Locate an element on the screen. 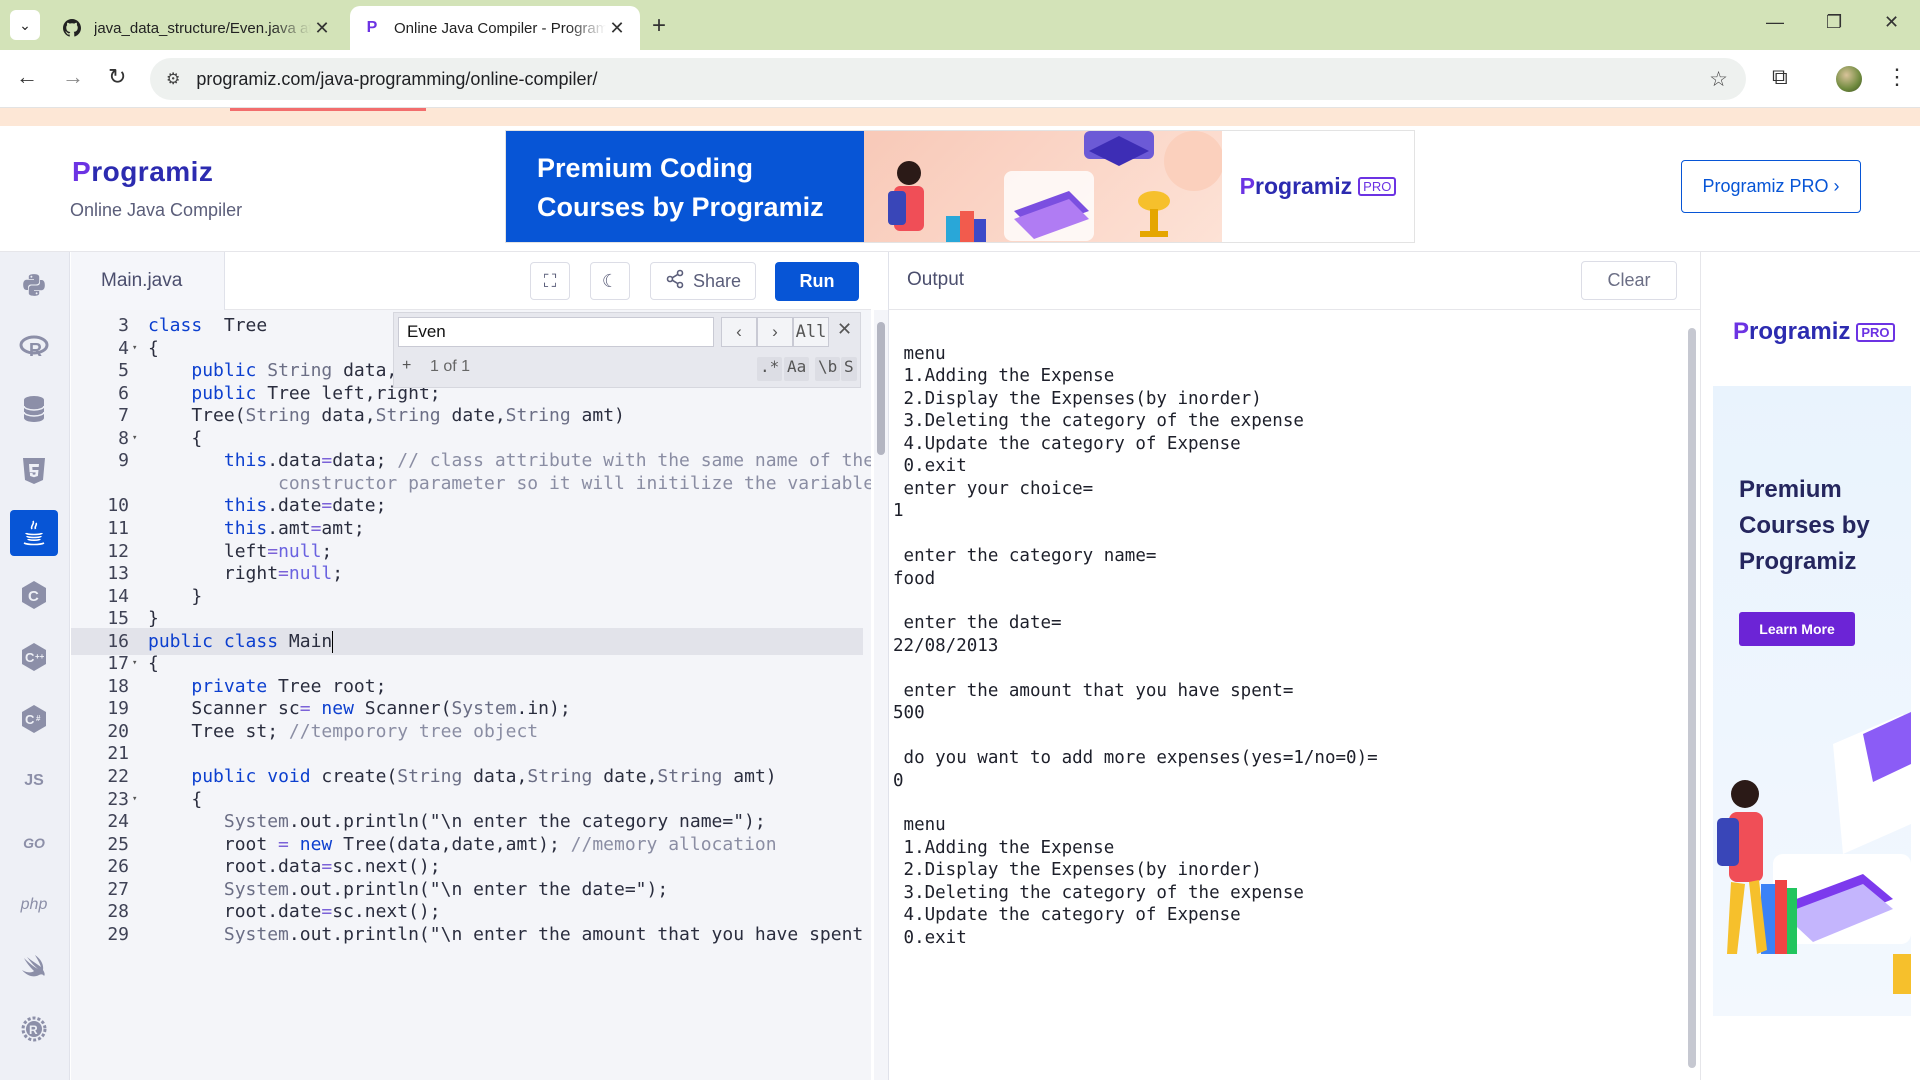  go-icon: GO is located at coordinates (34, 843).